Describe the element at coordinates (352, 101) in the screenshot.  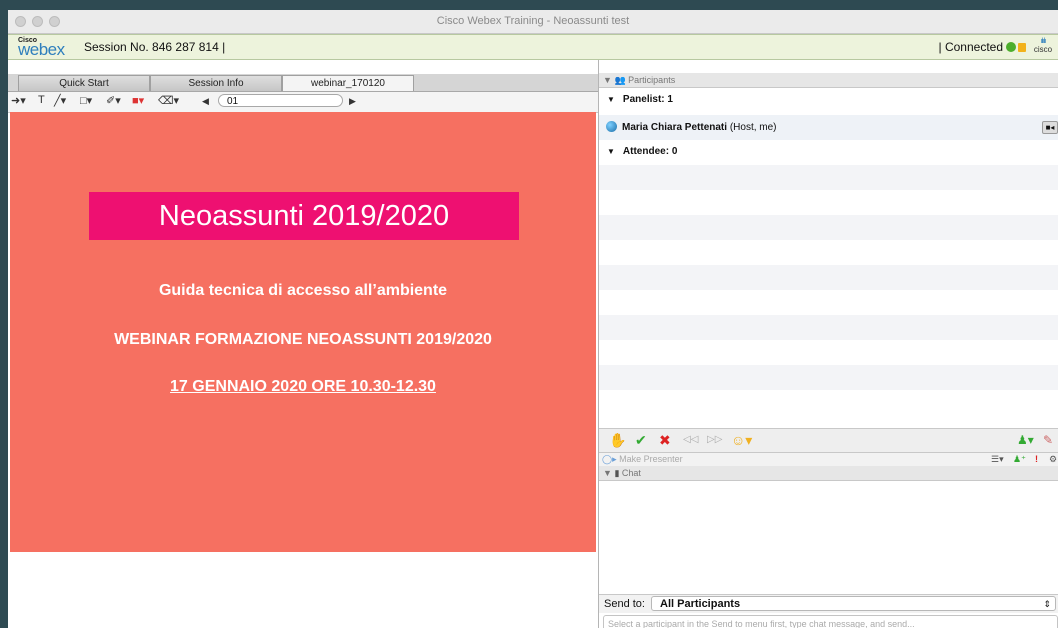
I see `next-page-icon: ▶` at that location.